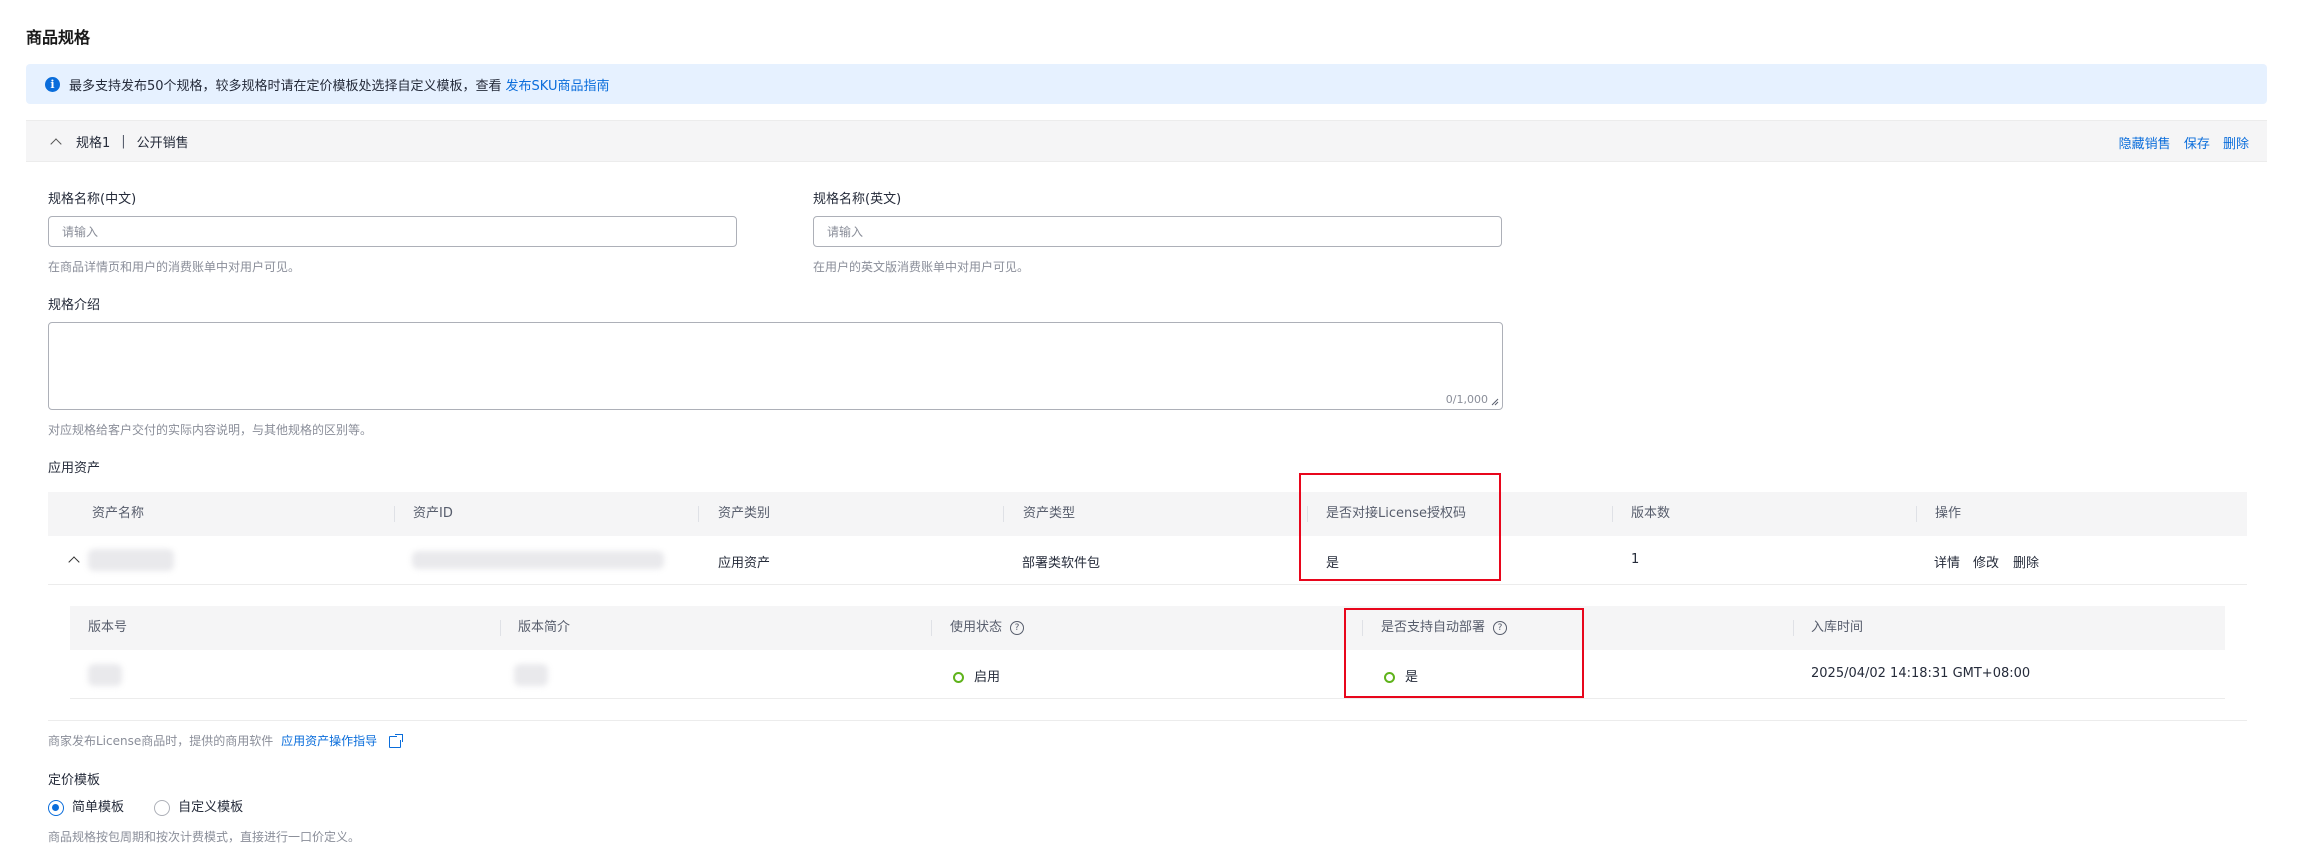 This screenshot has height=853, width=2307. I want to click on assets-guide-link: 应用资产操作指导, so click(329, 741).